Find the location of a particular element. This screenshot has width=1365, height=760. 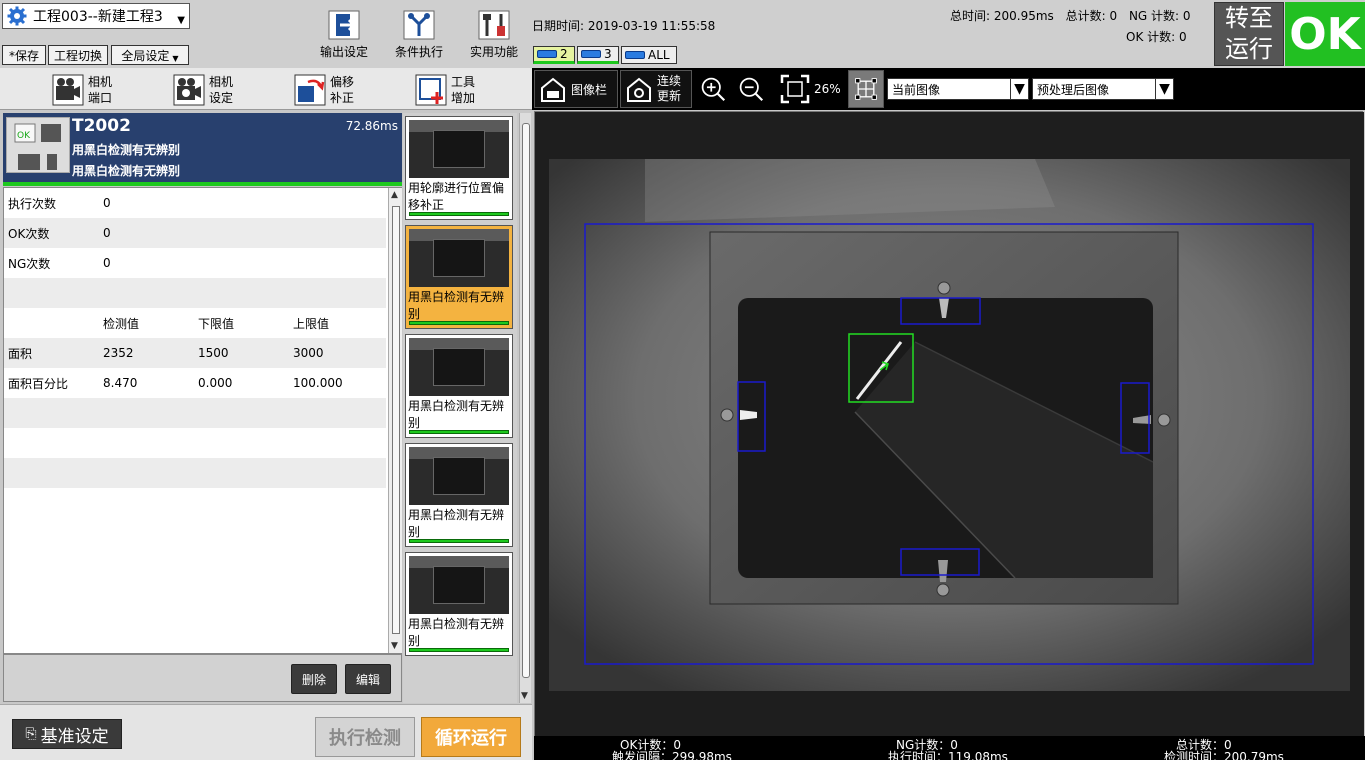

processed-image-select: 预处理后图像 ▼ is located at coordinates (1103, 89).